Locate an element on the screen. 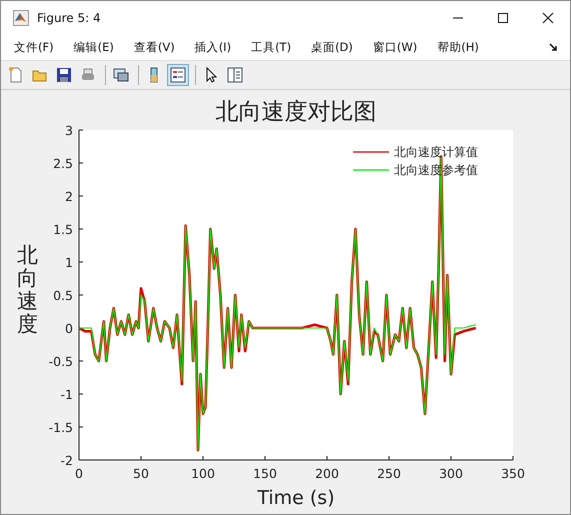  x-tick-label: 100 is located at coordinates (203, 473).